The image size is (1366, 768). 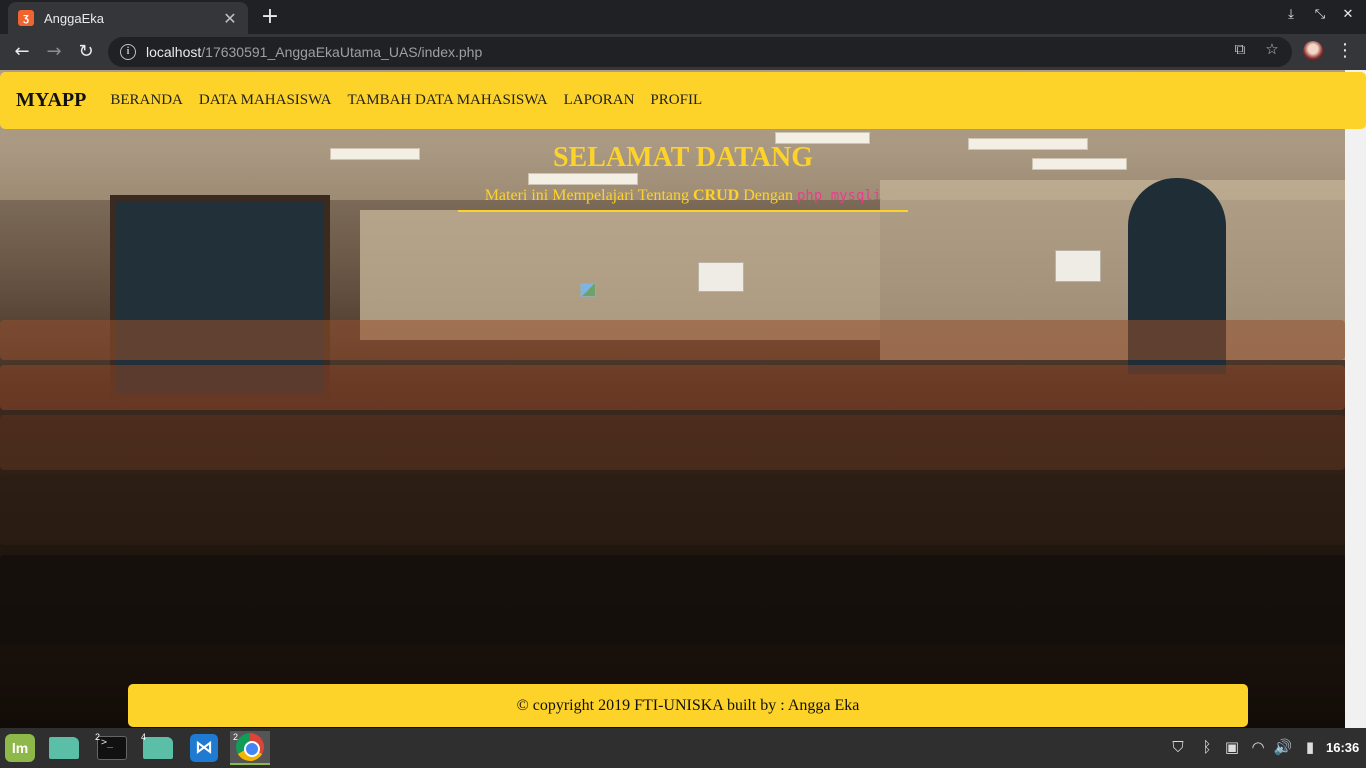 I want to click on volume-icon: 🔊, so click(x=1283, y=747).